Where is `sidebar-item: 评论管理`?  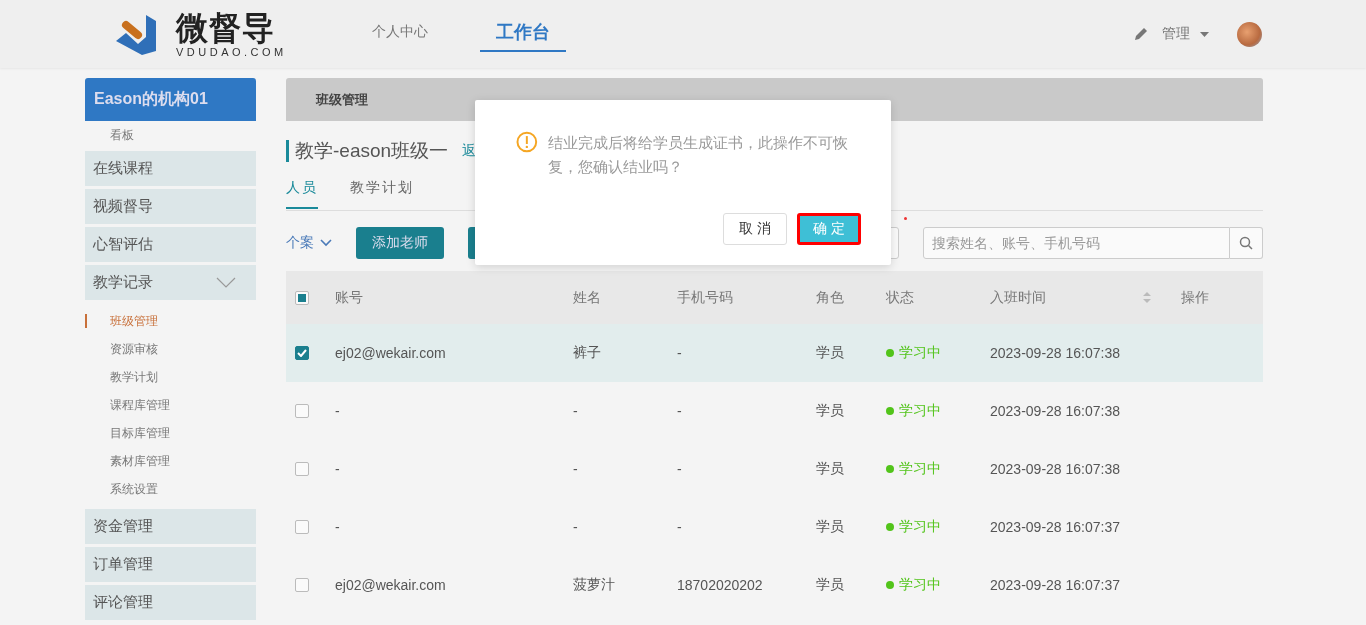
sidebar-item: 评论管理 is located at coordinates (170, 602).